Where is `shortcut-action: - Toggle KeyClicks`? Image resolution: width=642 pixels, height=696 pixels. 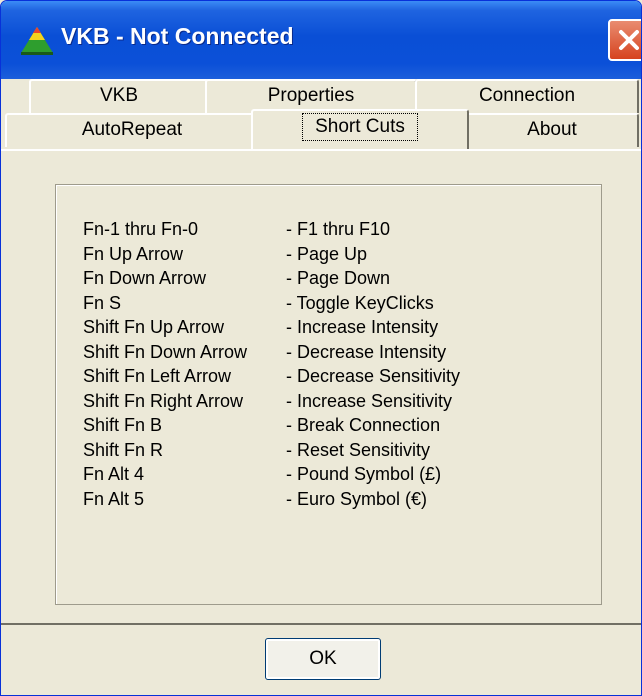 shortcut-action: - Toggle KeyClicks is located at coordinates (360, 302).